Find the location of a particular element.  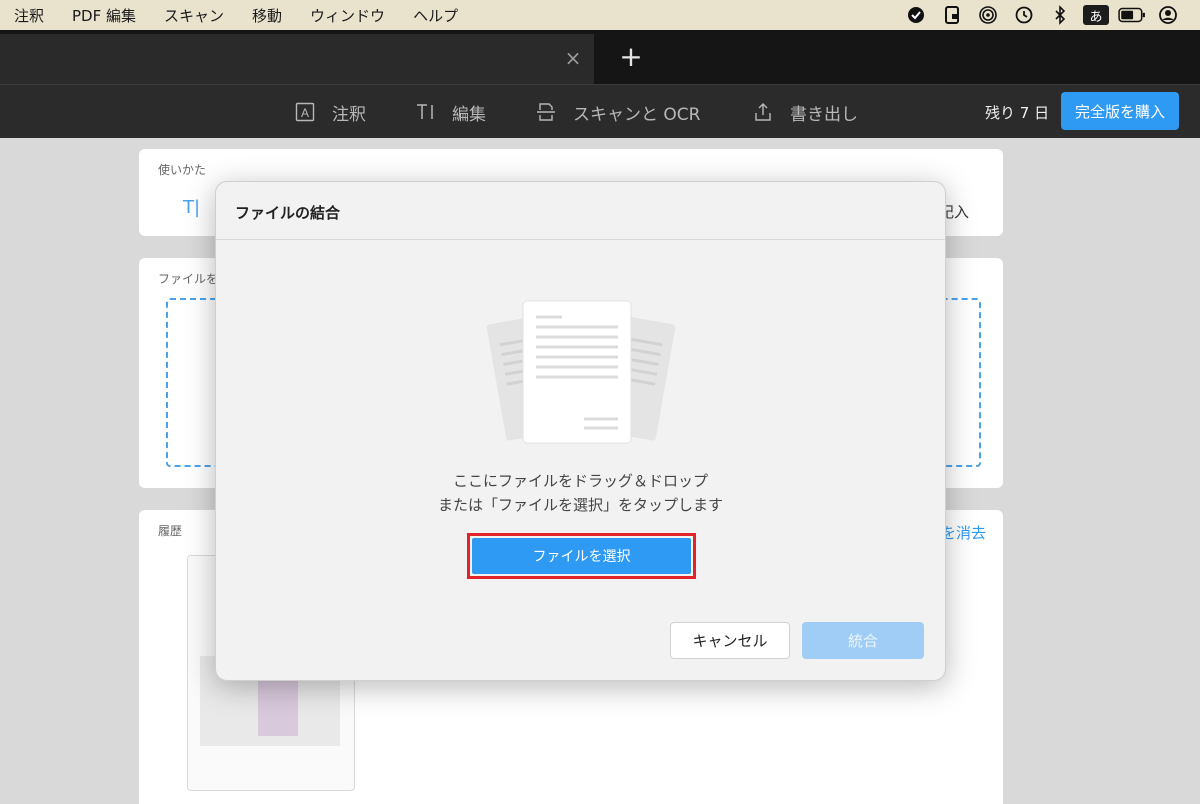

thumbnail-image is located at coordinates (278, 706).